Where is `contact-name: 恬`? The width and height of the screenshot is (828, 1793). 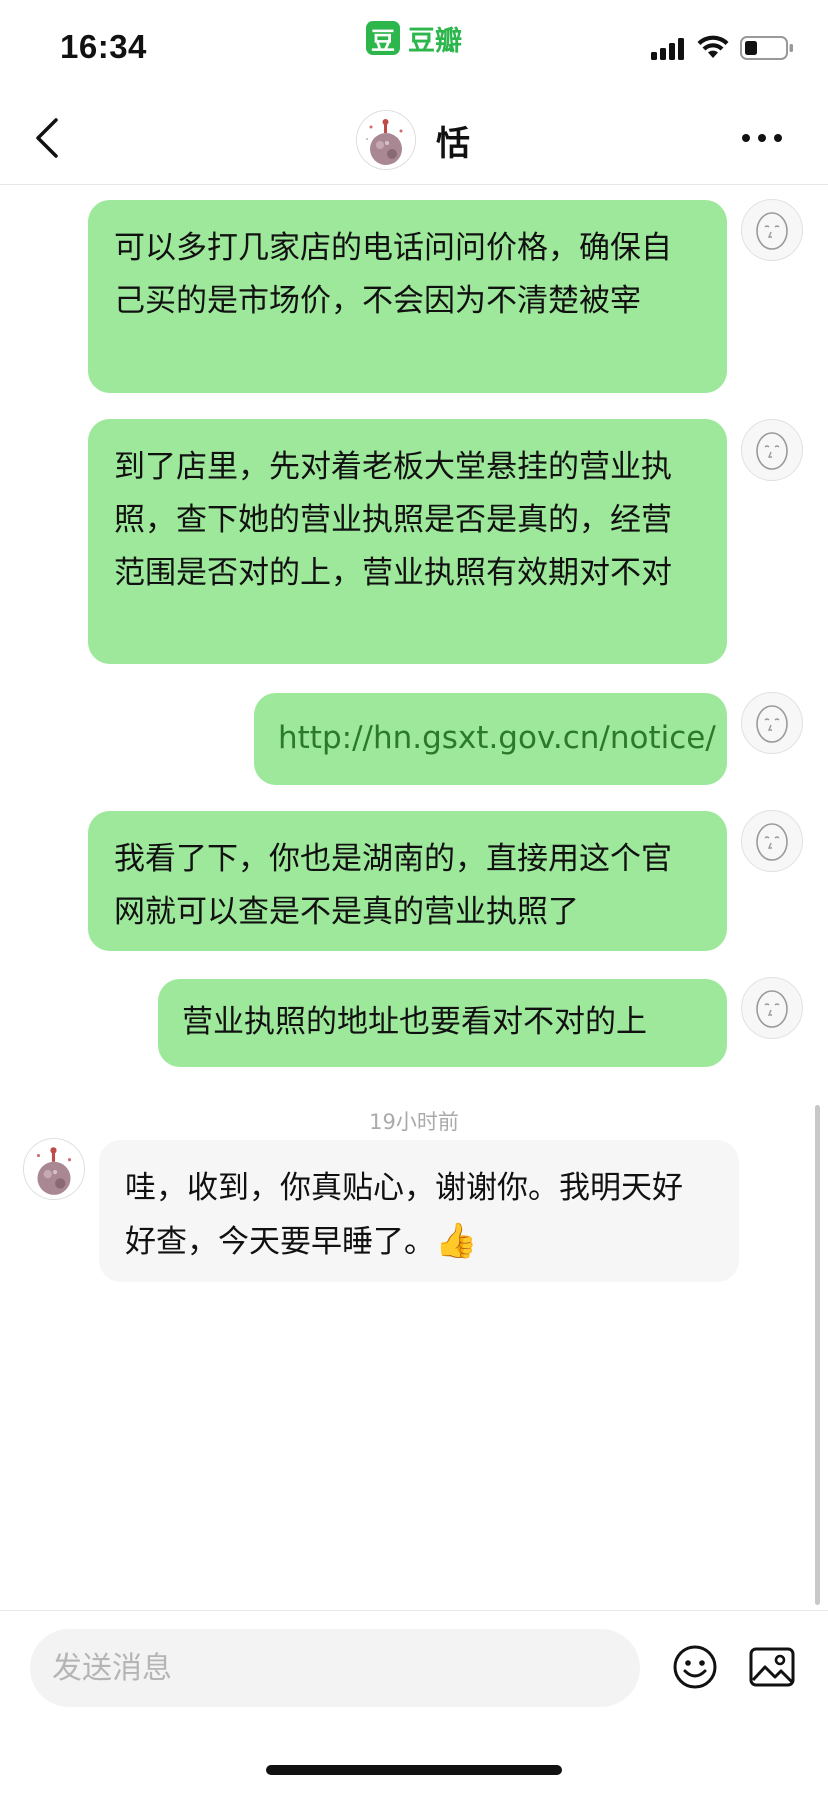 contact-name: 恬 is located at coordinates (453, 144).